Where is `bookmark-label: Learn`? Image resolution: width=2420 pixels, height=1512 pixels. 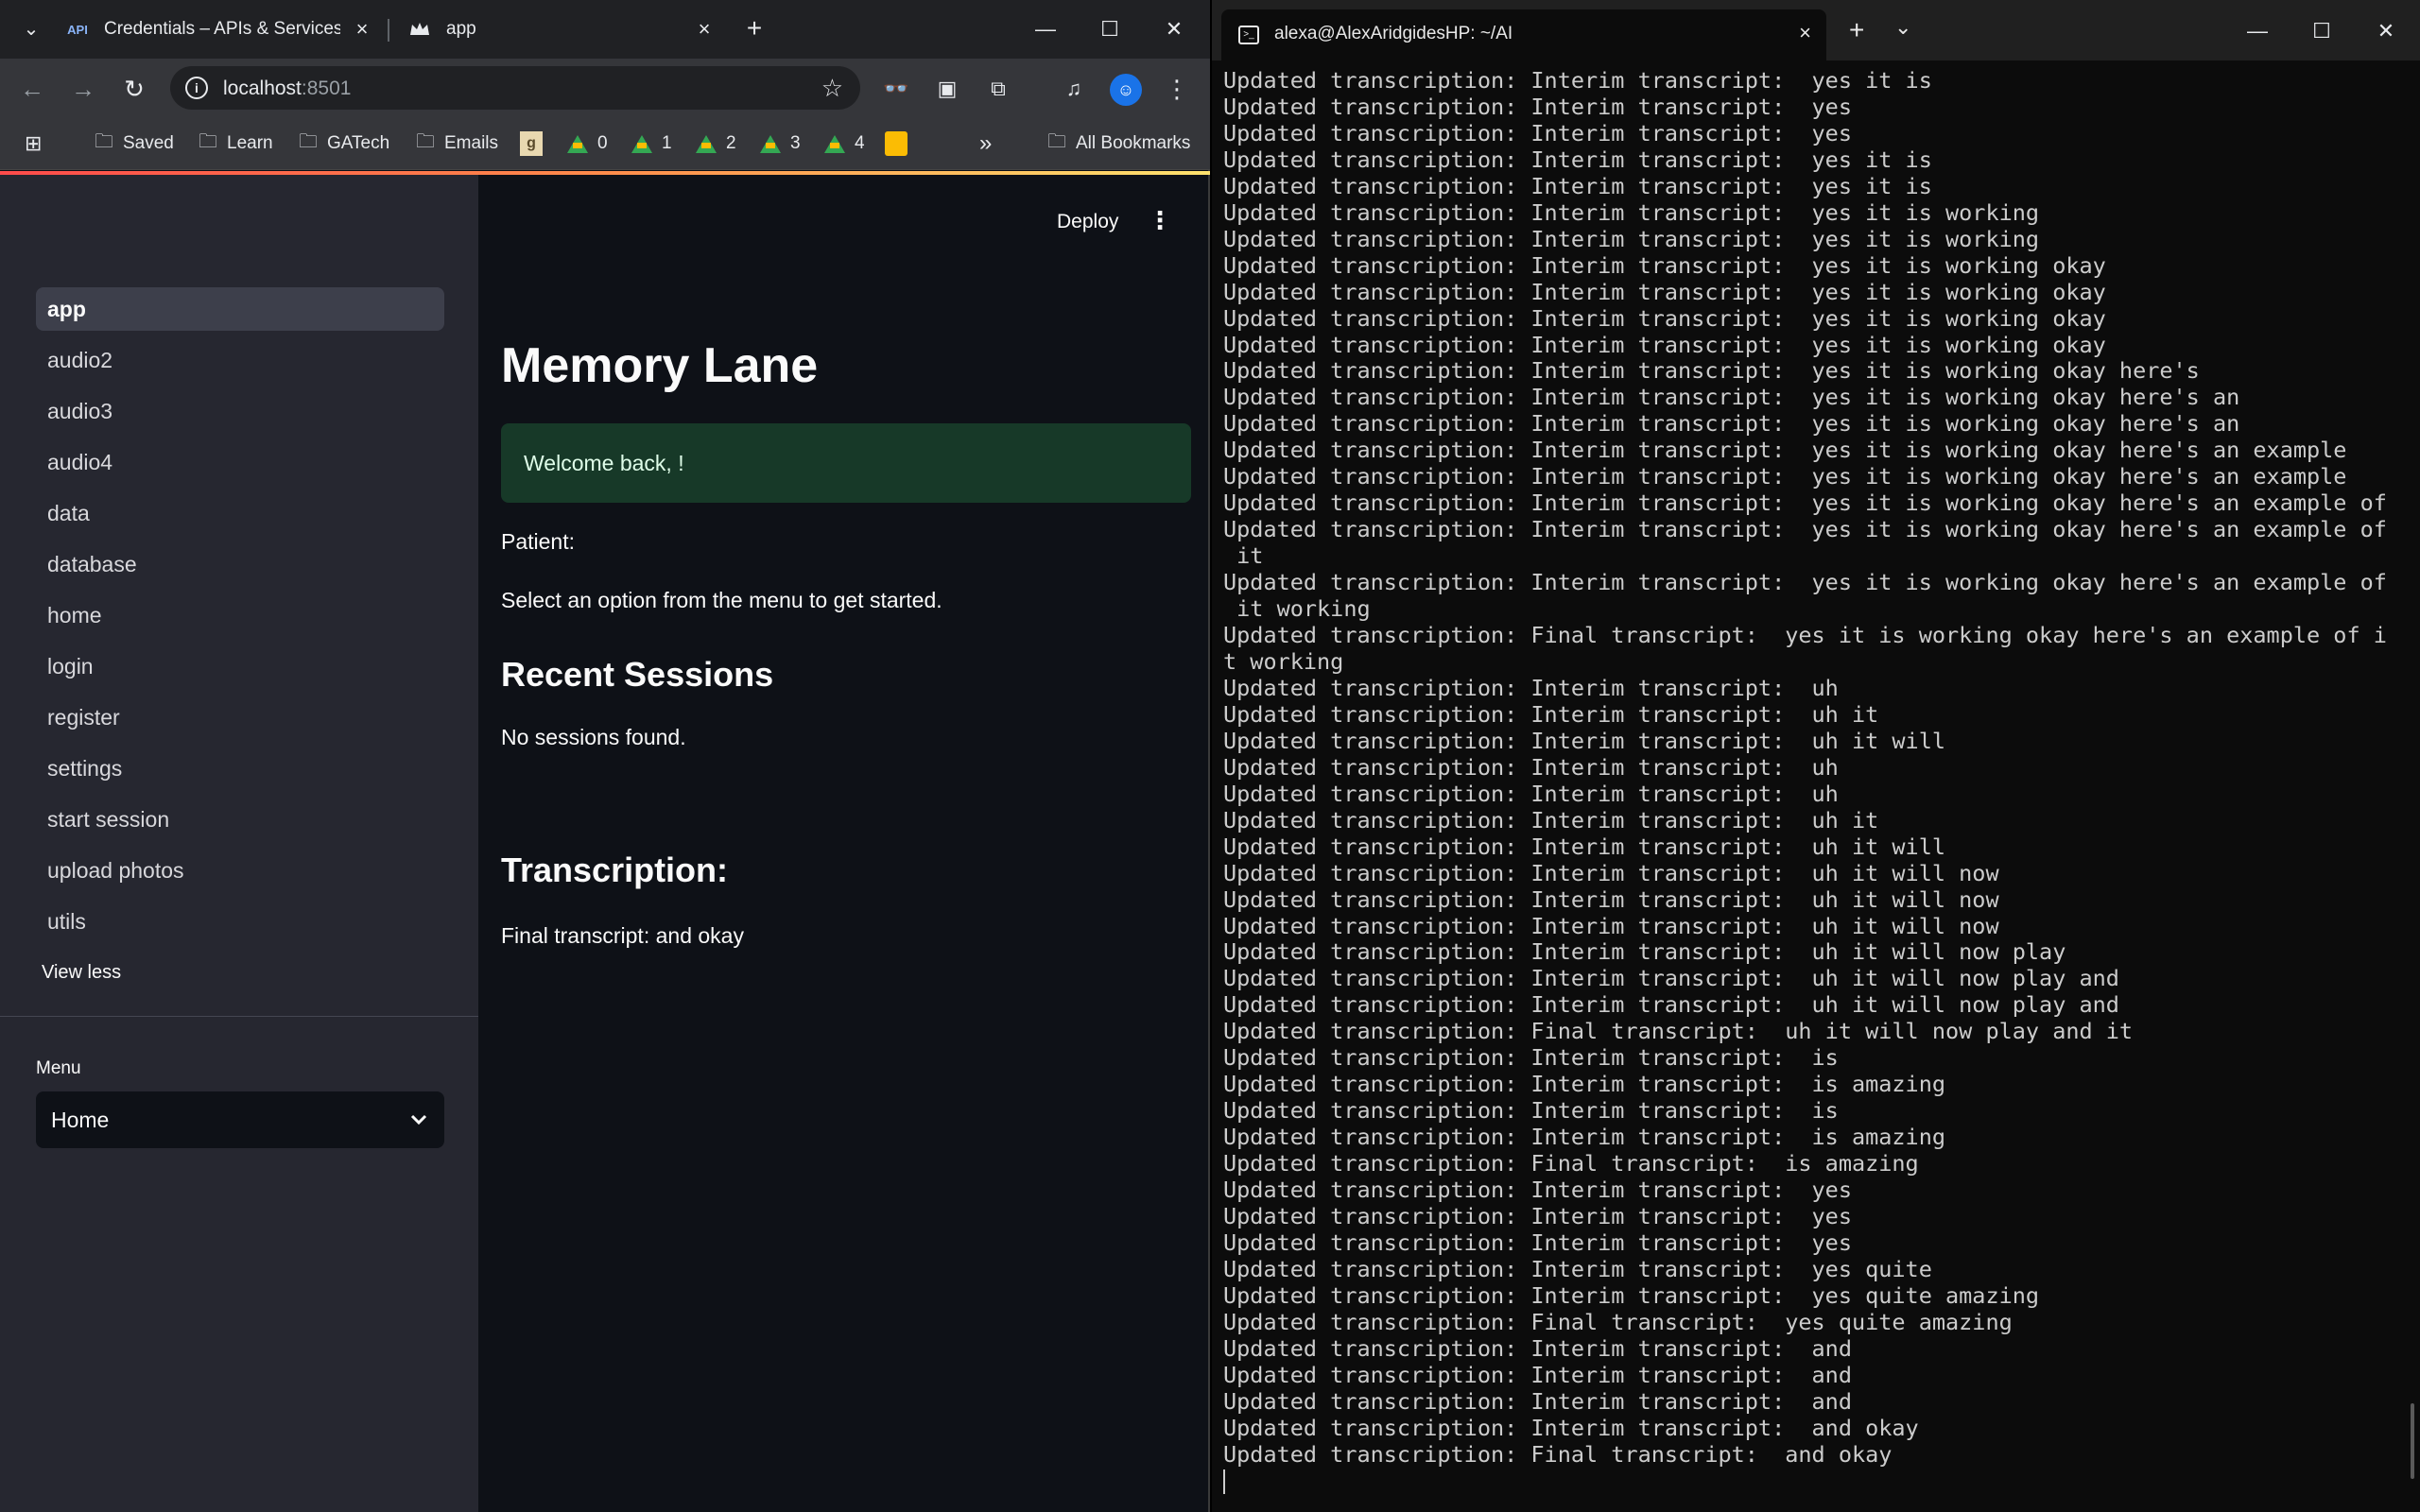
bookmark-label: Learn is located at coordinates (250, 143).